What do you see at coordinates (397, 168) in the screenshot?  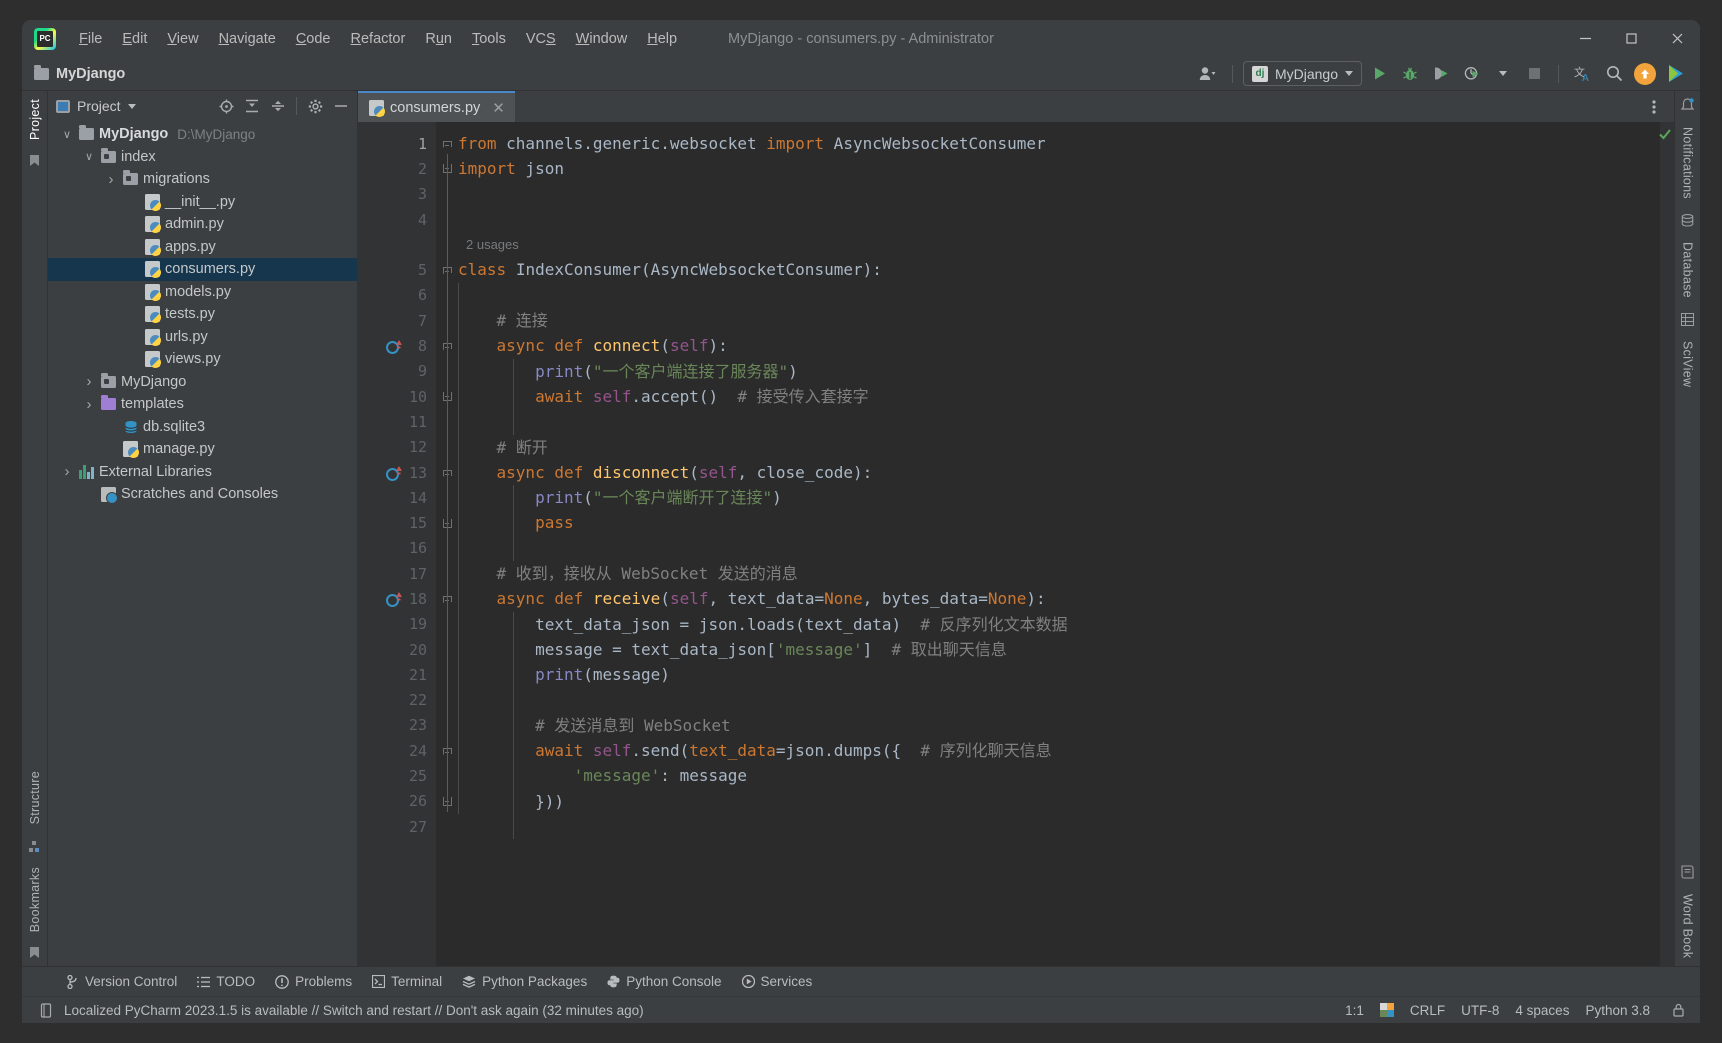 I see `gutter-line-2: 2` at bounding box center [397, 168].